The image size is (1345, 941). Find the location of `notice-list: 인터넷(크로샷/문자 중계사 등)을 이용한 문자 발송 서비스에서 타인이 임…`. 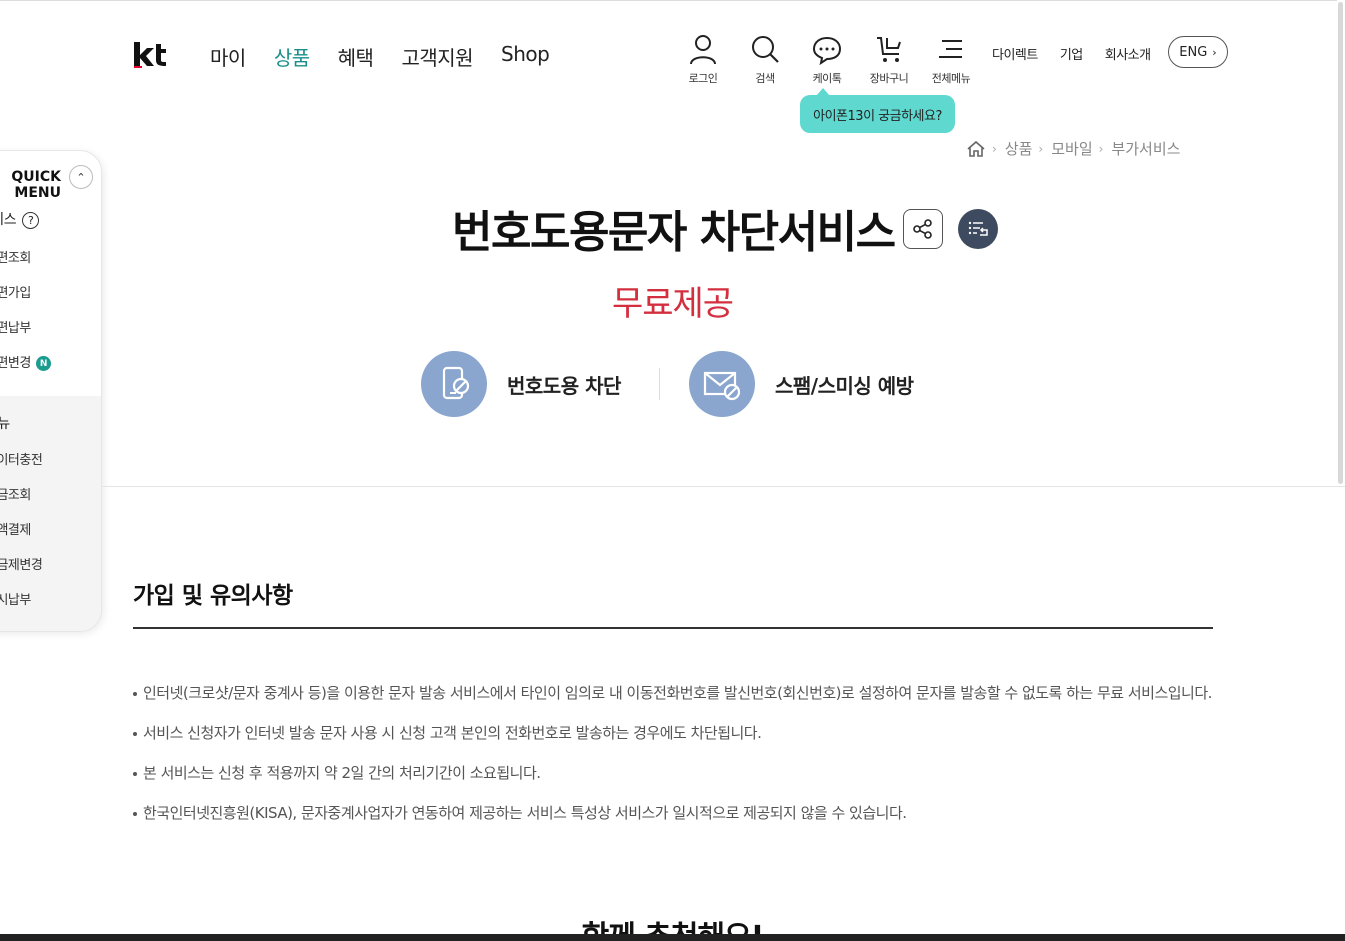

notice-list: 인터넷(크로샷/문자 중계사 등)을 이용한 문자 발송 서비스에서 타인이 임… is located at coordinates (675, 760).